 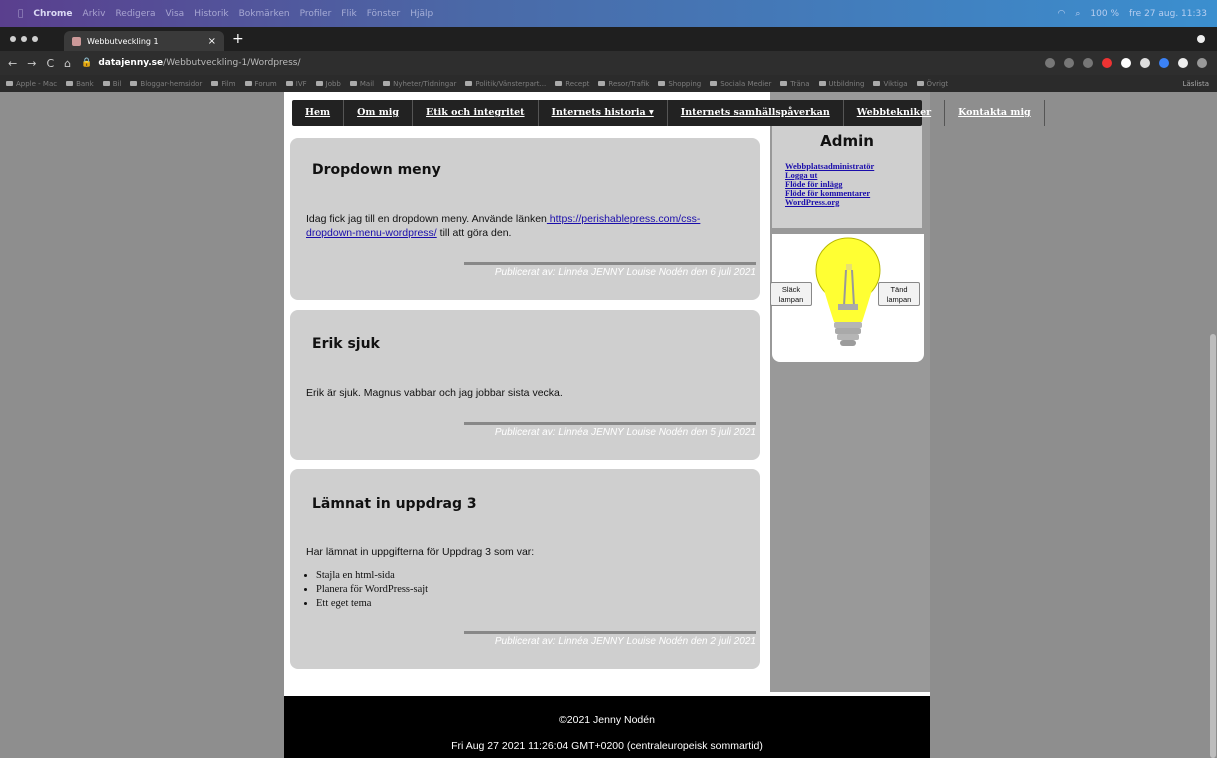 I want to click on menu-item-8: Fönster, so click(x=384, y=14).